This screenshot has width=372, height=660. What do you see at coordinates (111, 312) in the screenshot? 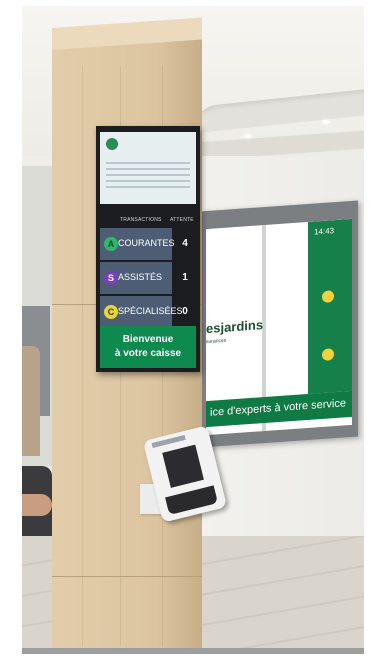
I see `queue-letter-badge: C` at bounding box center [111, 312].